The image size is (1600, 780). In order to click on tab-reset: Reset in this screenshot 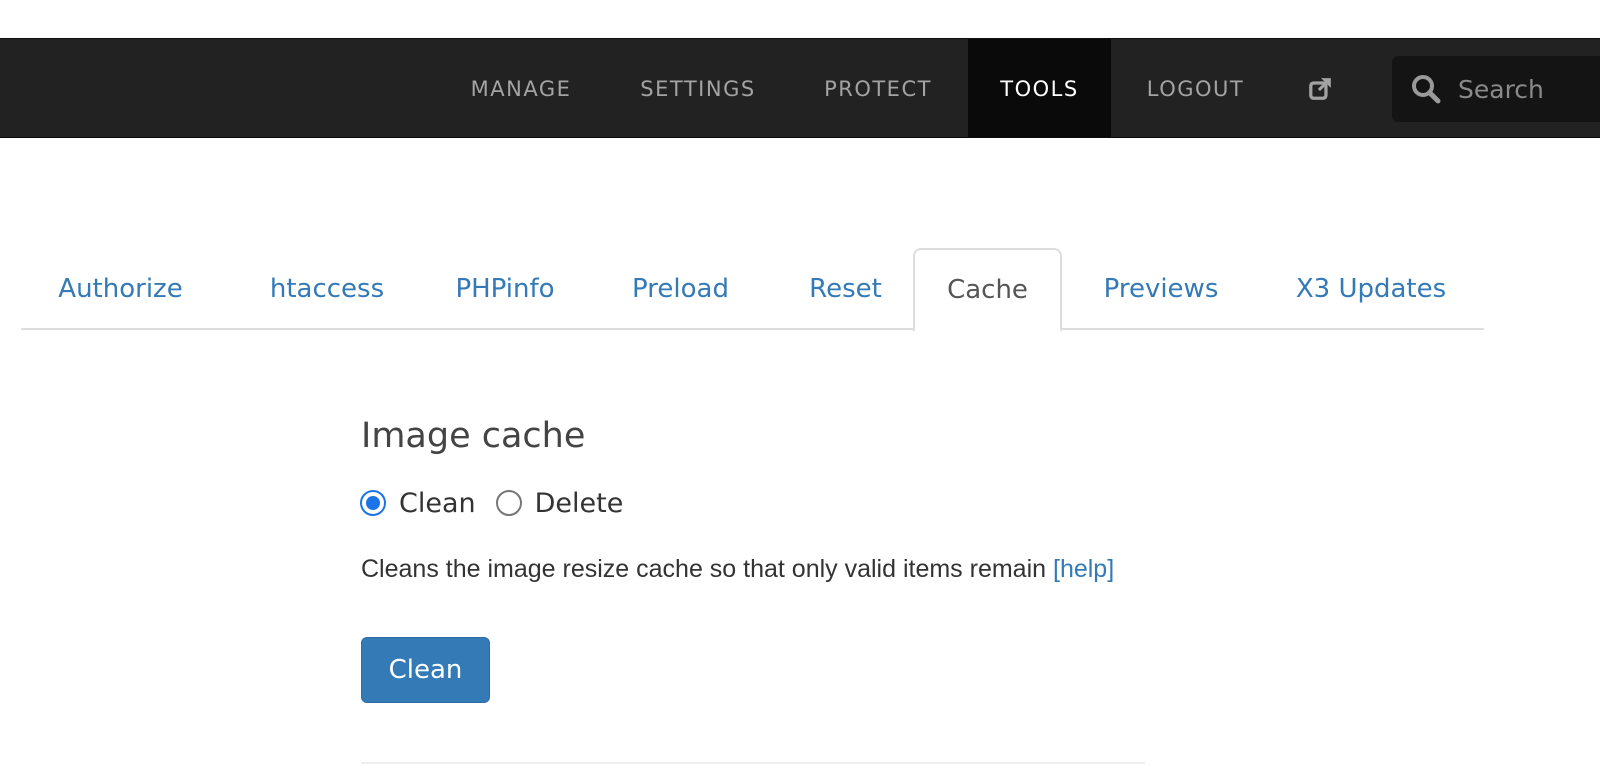, I will do `click(845, 289)`.